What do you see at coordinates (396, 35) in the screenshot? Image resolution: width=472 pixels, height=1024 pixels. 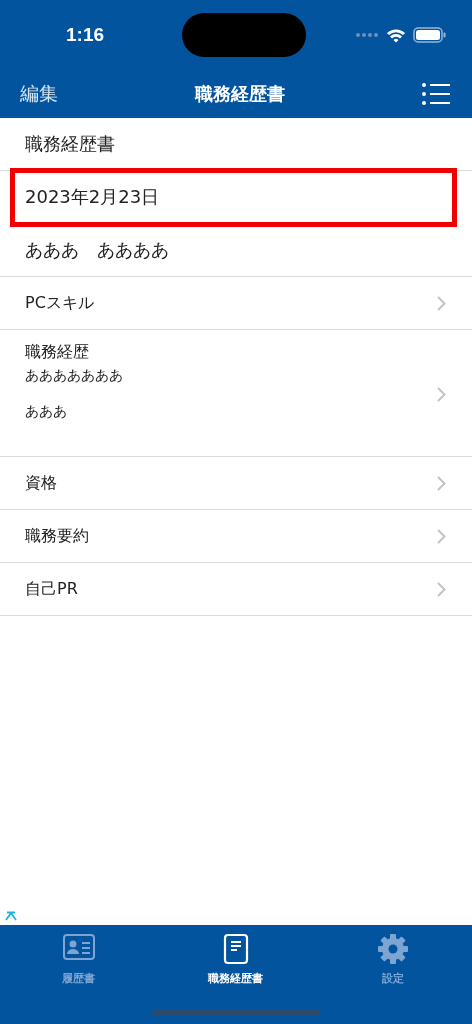 I see `wifi-icon` at bounding box center [396, 35].